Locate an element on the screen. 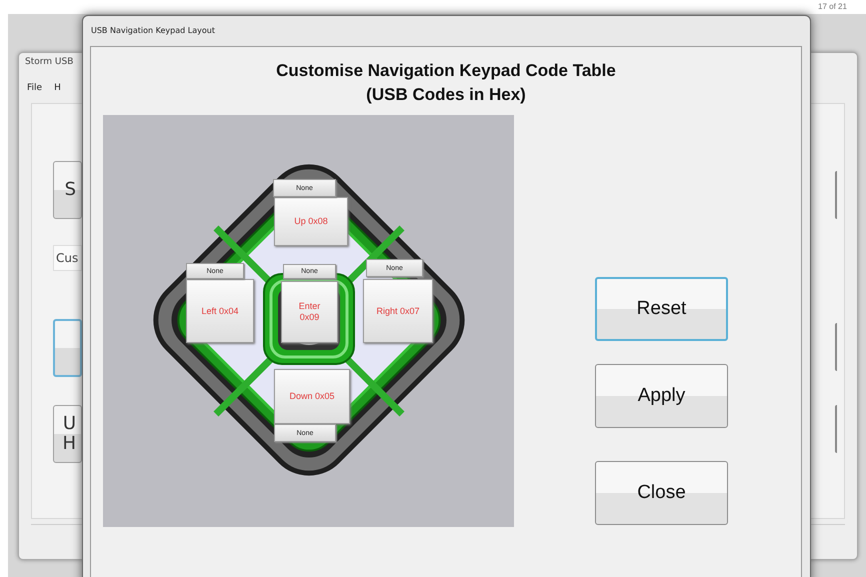 This screenshot has width=866, height=577. window-button: S is located at coordinates (67, 190).